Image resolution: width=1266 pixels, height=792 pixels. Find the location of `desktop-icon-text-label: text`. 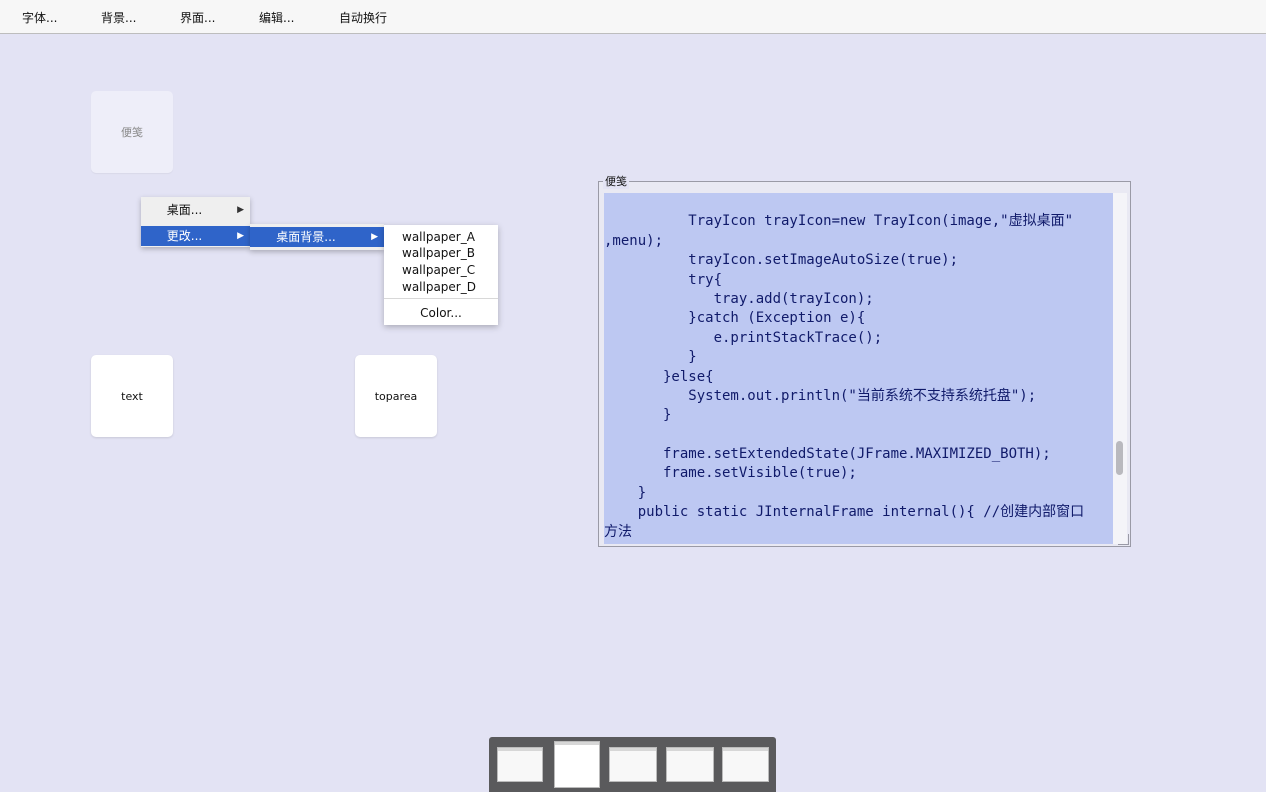

desktop-icon-text-label: text is located at coordinates (132, 396).